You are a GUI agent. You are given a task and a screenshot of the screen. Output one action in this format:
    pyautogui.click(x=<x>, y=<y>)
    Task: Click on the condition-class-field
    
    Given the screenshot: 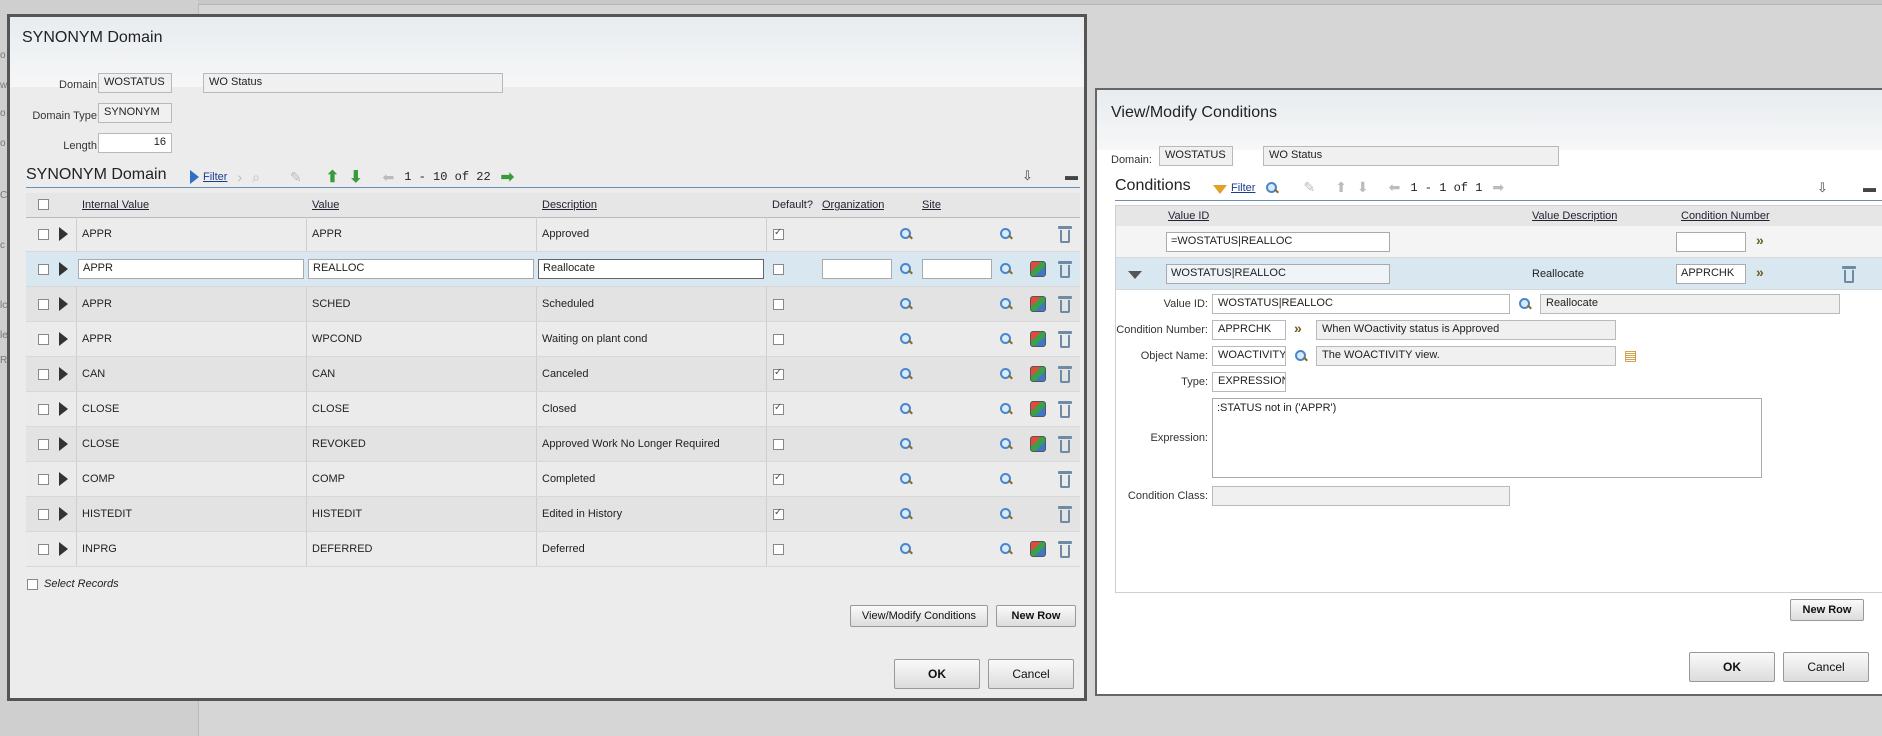 What is the action you would take?
    pyautogui.click(x=1361, y=496)
    